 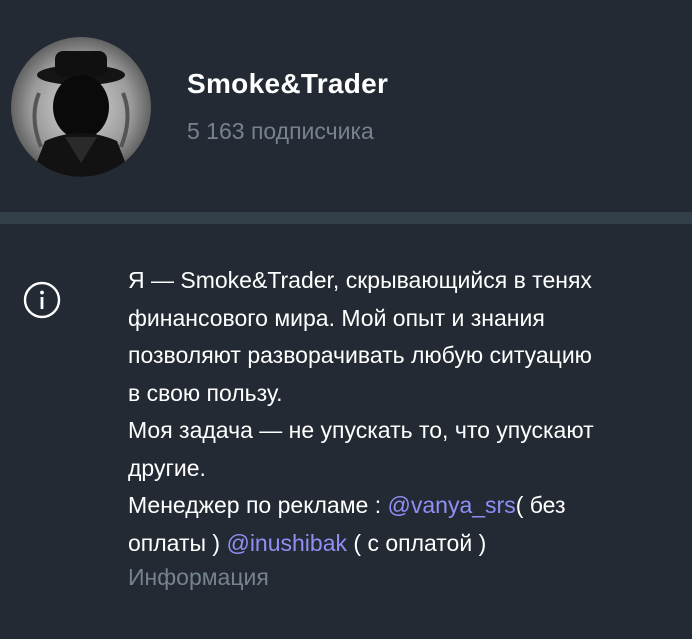 What do you see at coordinates (42, 300) in the screenshot?
I see `info-icon` at bounding box center [42, 300].